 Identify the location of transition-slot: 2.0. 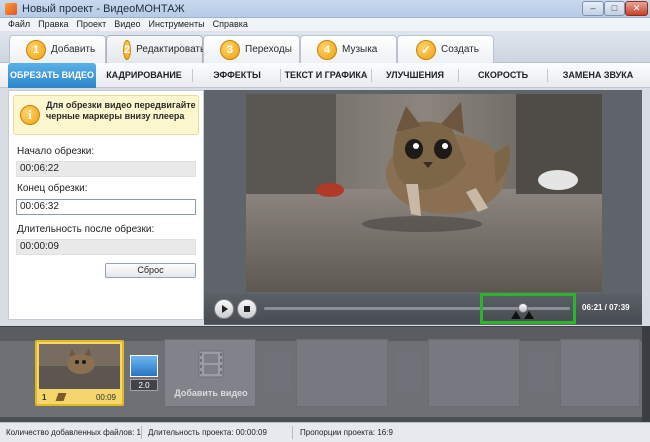
(144, 373).